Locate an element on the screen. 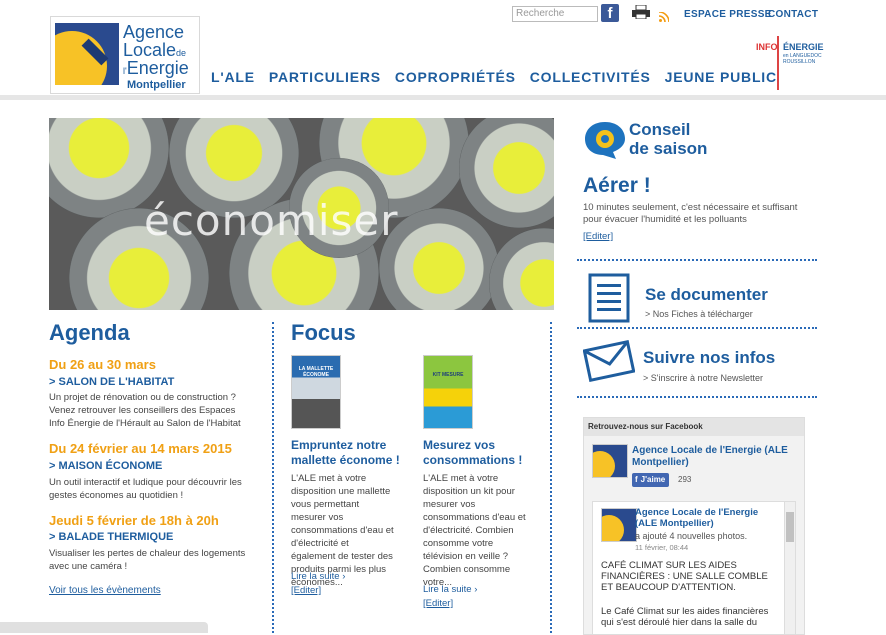  mallette-cover-text: LA MALLETTE ÉCONOME is located at coordinates (316, 372).